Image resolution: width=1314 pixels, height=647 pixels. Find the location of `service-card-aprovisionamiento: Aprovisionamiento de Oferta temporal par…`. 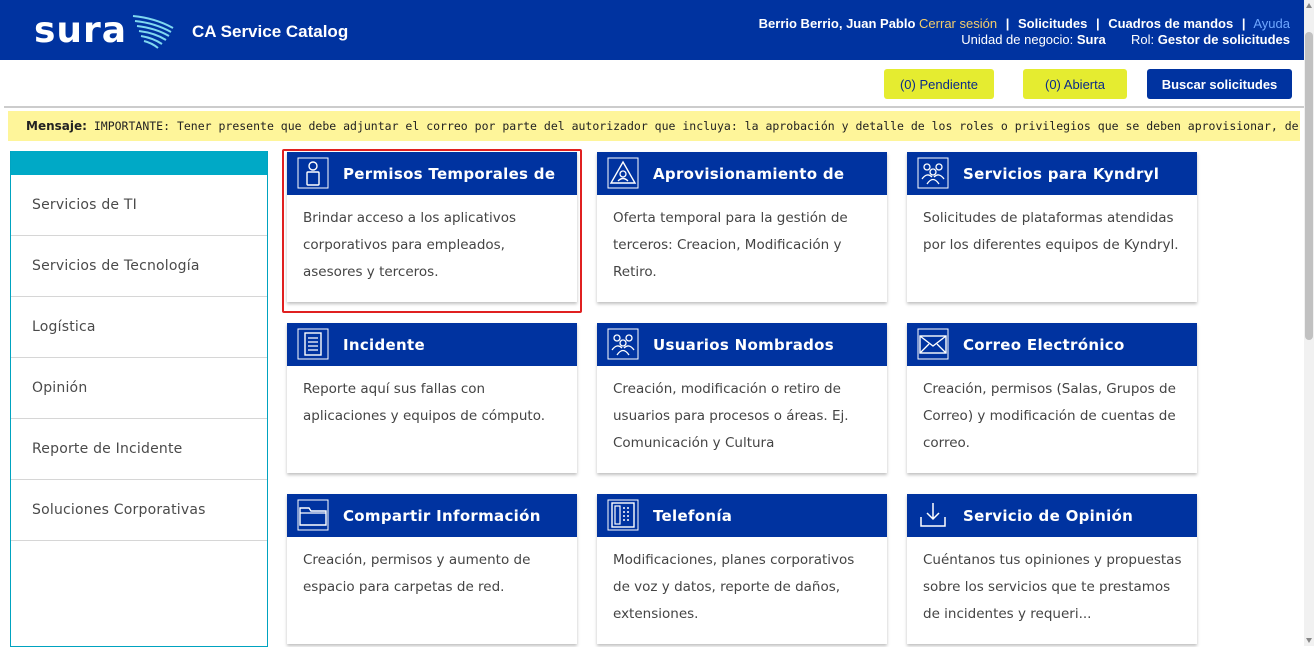

service-card-aprovisionamiento: Aprovisionamiento de Oferta temporal par… is located at coordinates (742, 227).